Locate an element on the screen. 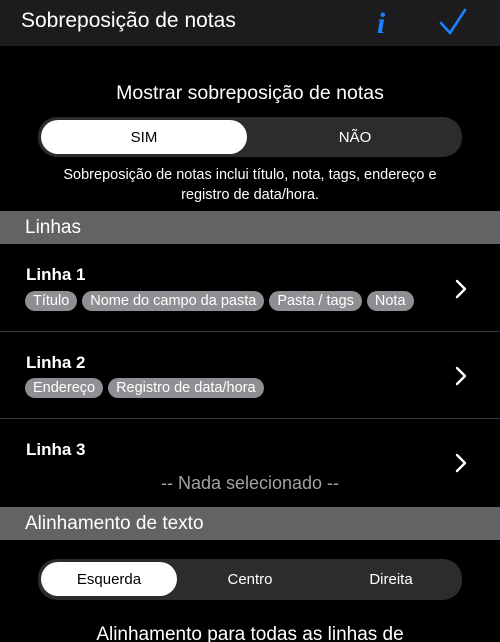 The width and height of the screenshot is (500, 642). tag-chip: Pasta / tags is located at coordinates (315, 301).